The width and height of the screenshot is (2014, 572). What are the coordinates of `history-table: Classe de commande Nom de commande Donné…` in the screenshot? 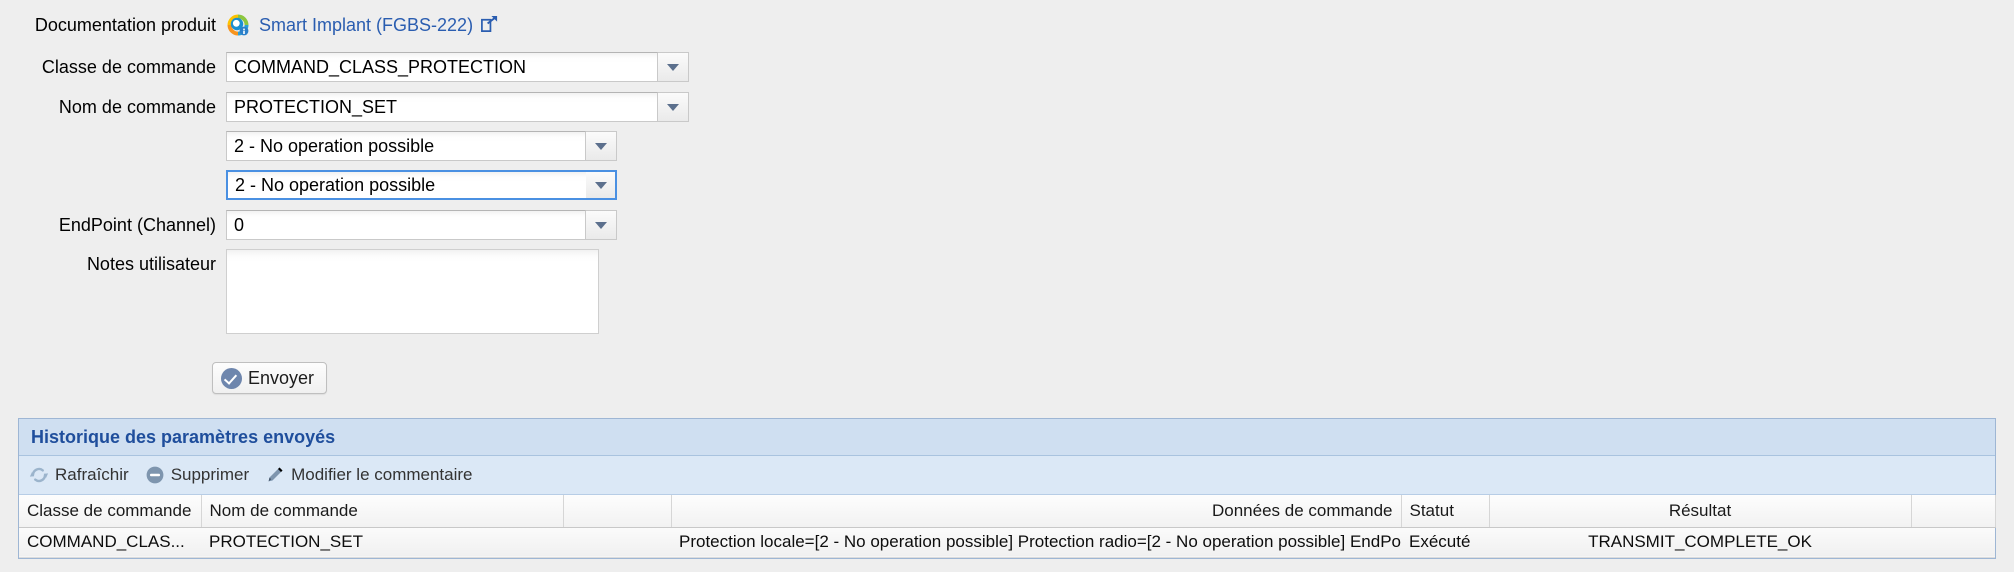 It's located at (1007, 526).